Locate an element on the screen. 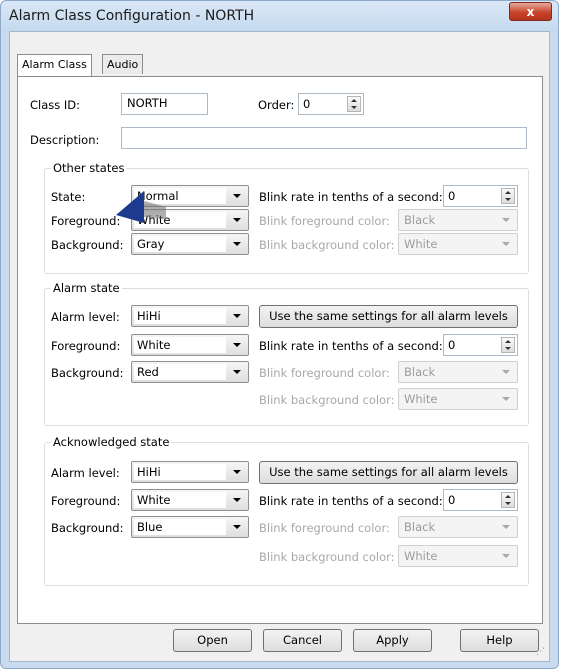 Image resolution: width=561 pixels, height=671 pixels. alarm-level-dropdown: HiHi is located at coordinates (190, 316).